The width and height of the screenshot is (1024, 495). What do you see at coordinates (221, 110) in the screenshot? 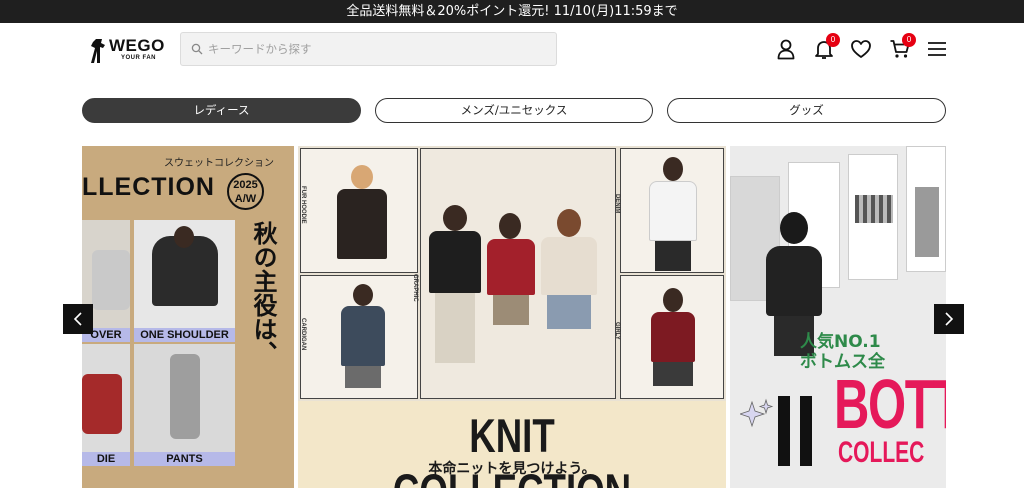
I see `tab-ladies: レディース` at bounding box center [221, 110].